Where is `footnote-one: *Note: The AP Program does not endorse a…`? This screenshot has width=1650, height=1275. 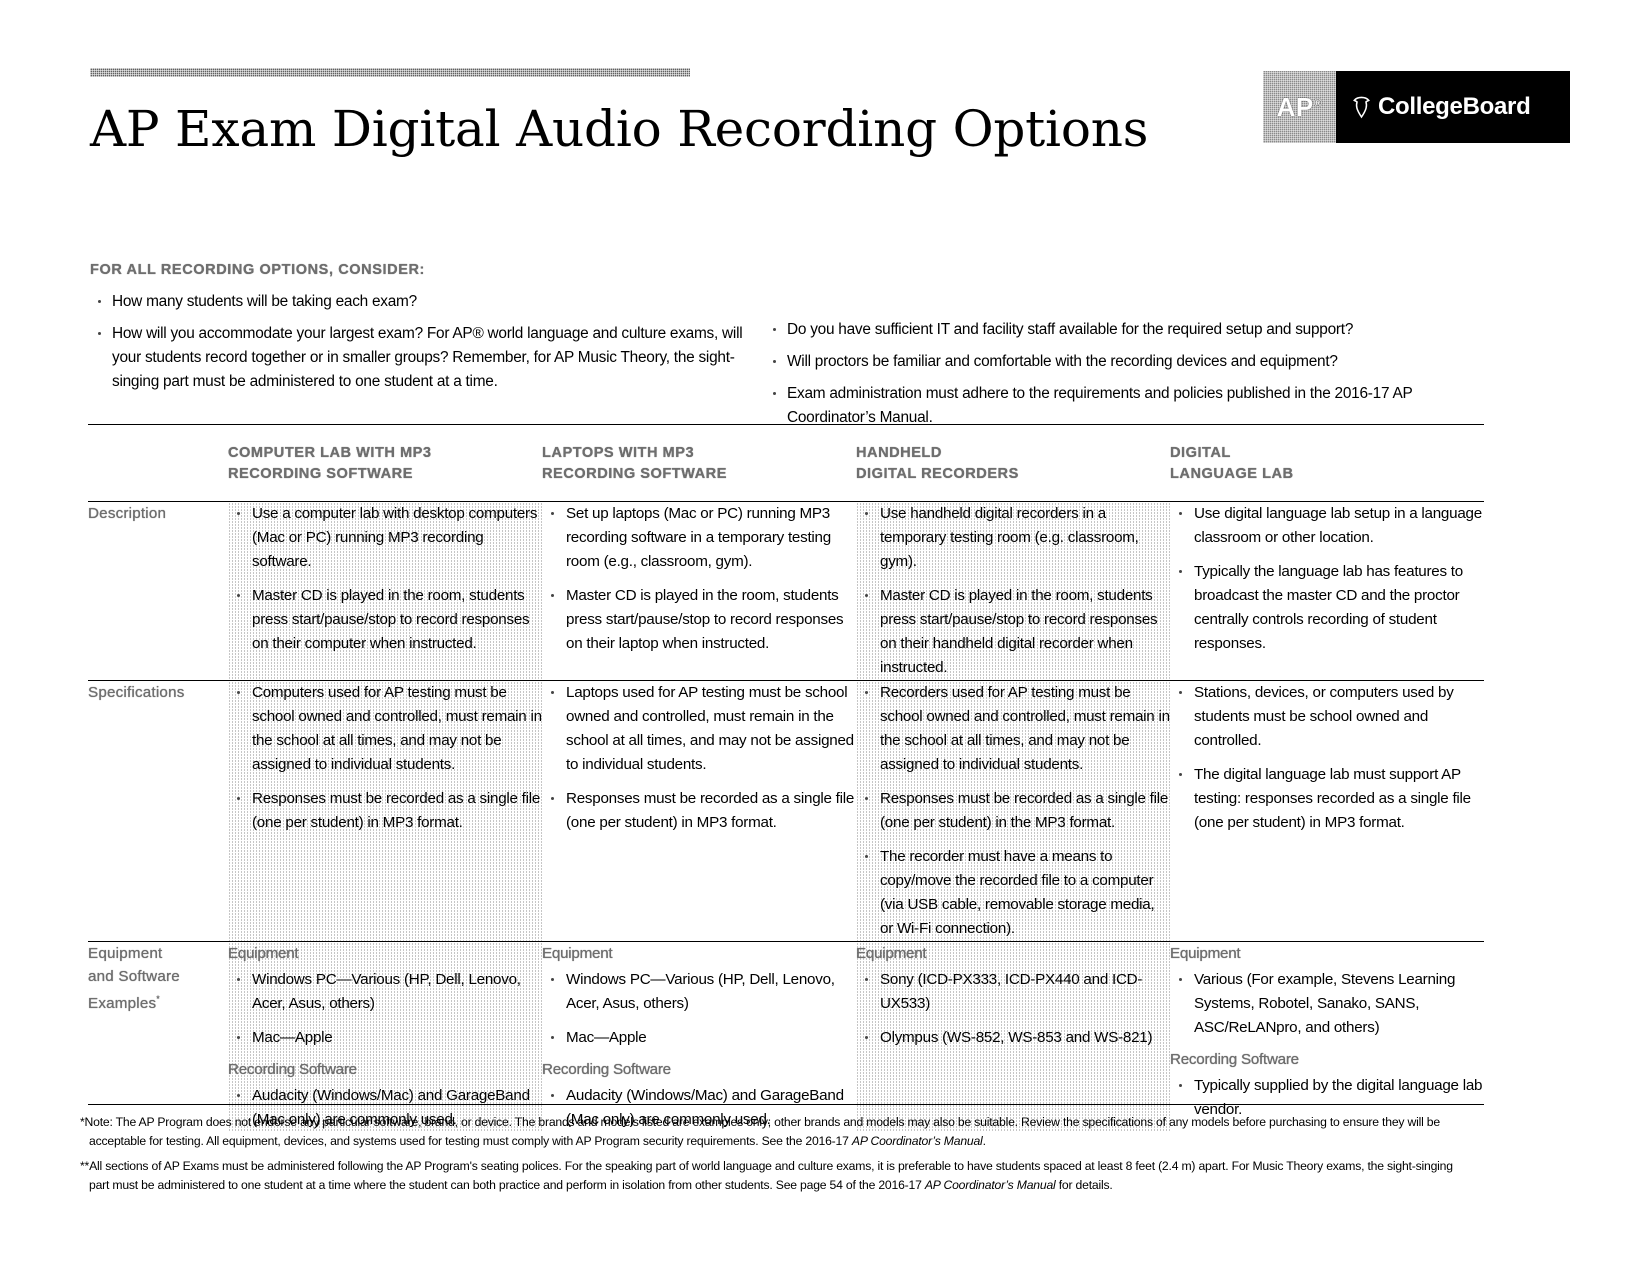 footnote-one: *Note: The AP Program does not endorse a… is located at coordinates (830, 1132).